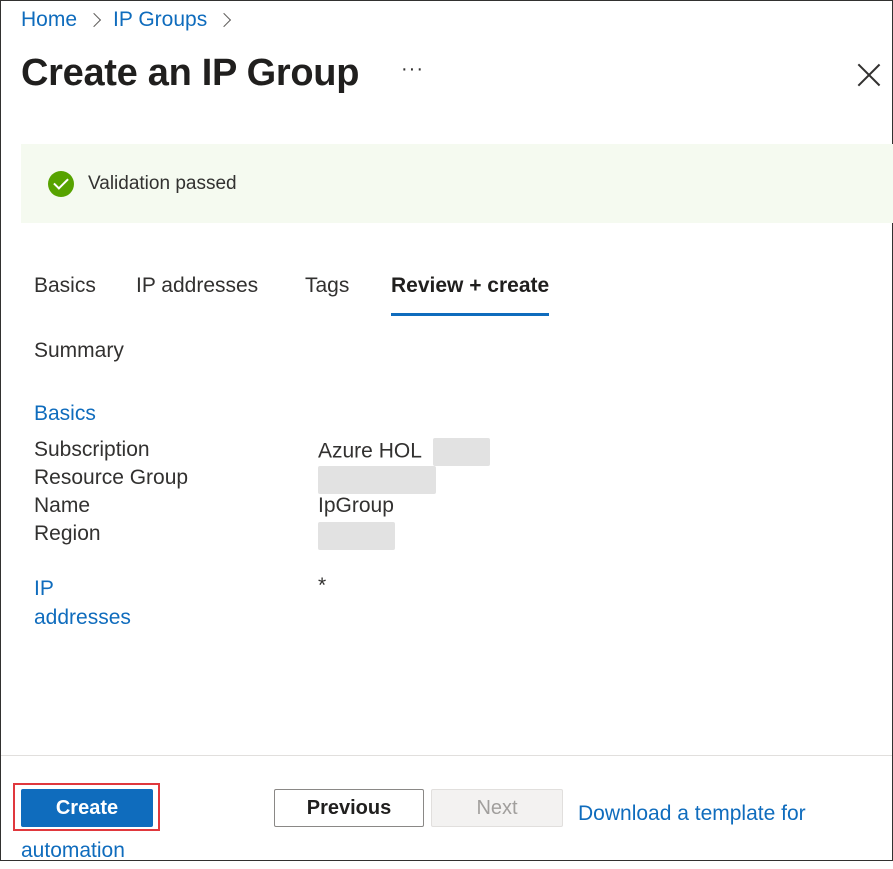 The image size is (893, 869). Describe the element at coordinates (197, 286) in the screenshot. I see `tab-ip-addresses: IP addresses` at that location.